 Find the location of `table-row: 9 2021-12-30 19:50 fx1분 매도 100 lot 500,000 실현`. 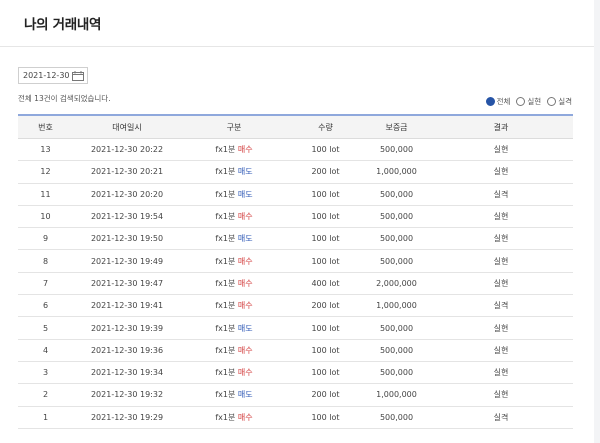

table-row: 9 2021-12-30 19:50 fx1분 매도 100 lot 500,000 실현 is located at coordinates (295, 239).